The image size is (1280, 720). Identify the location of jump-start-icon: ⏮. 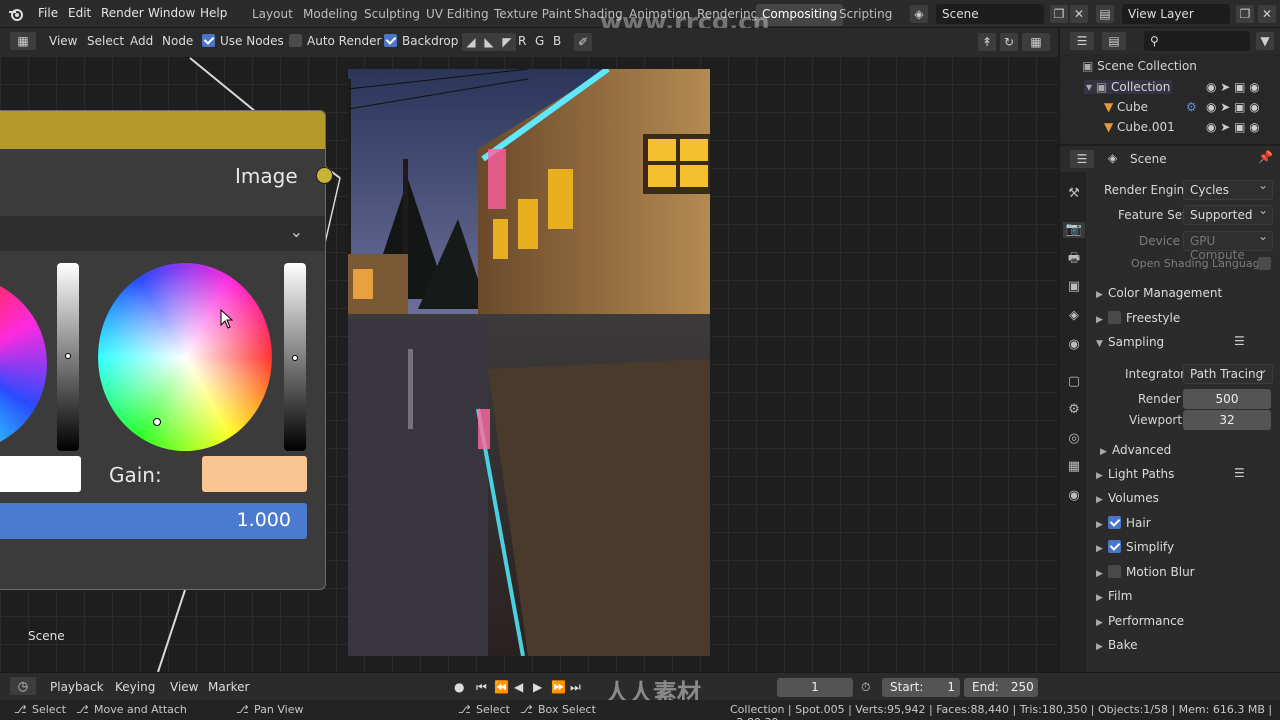
(481, 687).